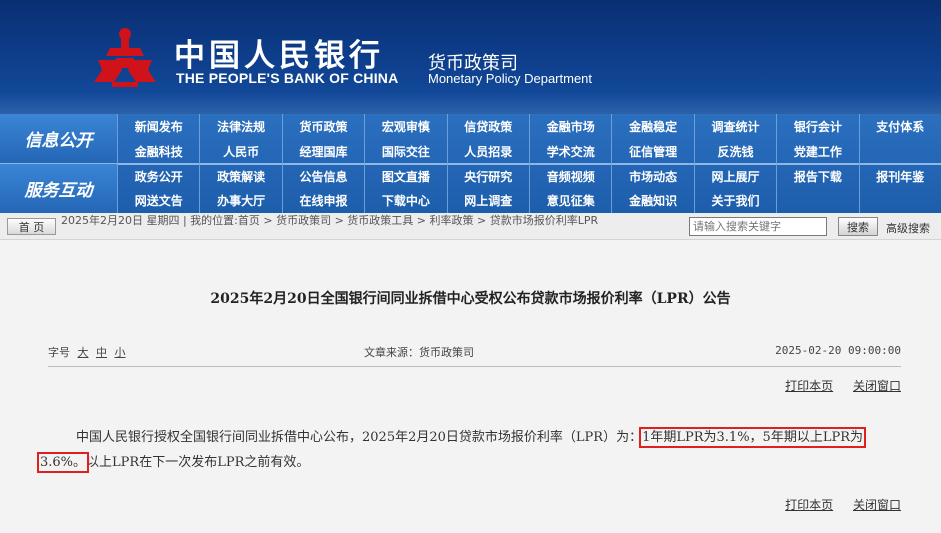 The width and height of the screenshot is (941, 533). I want to click on page-tools-bottom: 打印本页 关闭窗口, so click(835, 504).